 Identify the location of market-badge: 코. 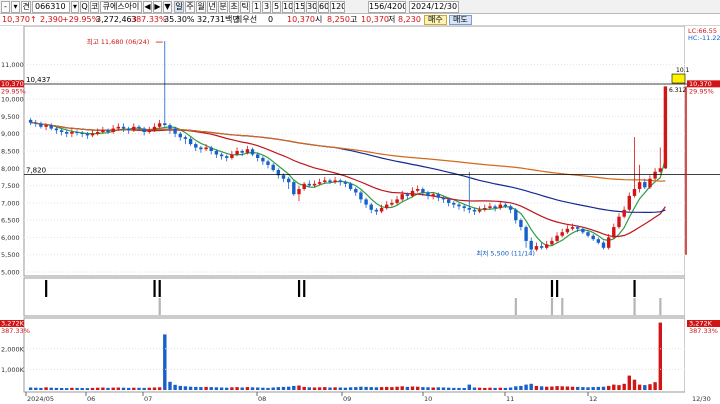
(94, 7).